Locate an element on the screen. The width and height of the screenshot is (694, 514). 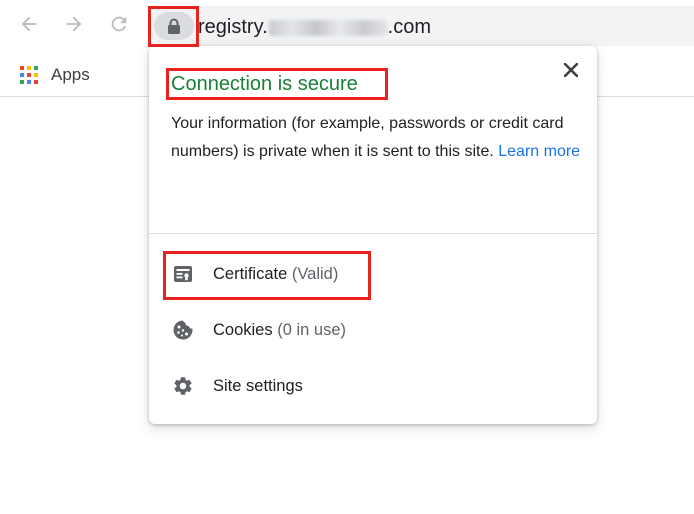
lock-icon is located at coordinates (174, 26).